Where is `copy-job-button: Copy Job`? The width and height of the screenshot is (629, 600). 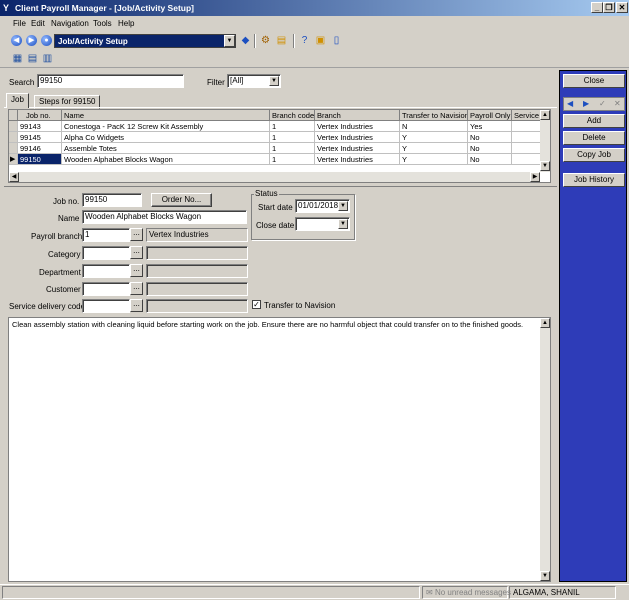
copy-job-button: Copy Job is located at coordinates (594, 155).